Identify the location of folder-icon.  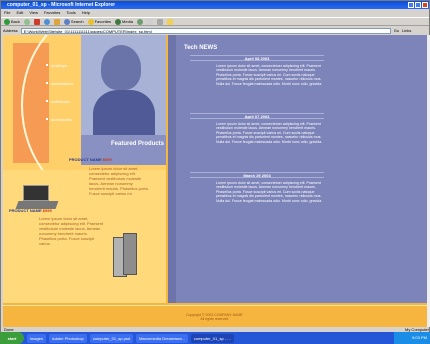
(169, 21).